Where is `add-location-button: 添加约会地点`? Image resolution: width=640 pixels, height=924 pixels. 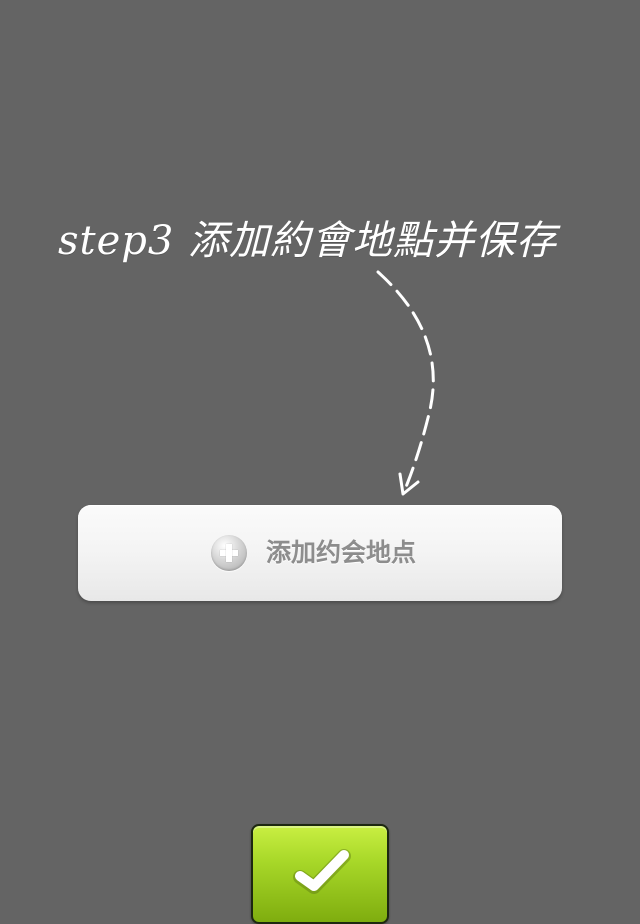
add-location-button: 添加约会地点 is located at coordinates (320, 553).